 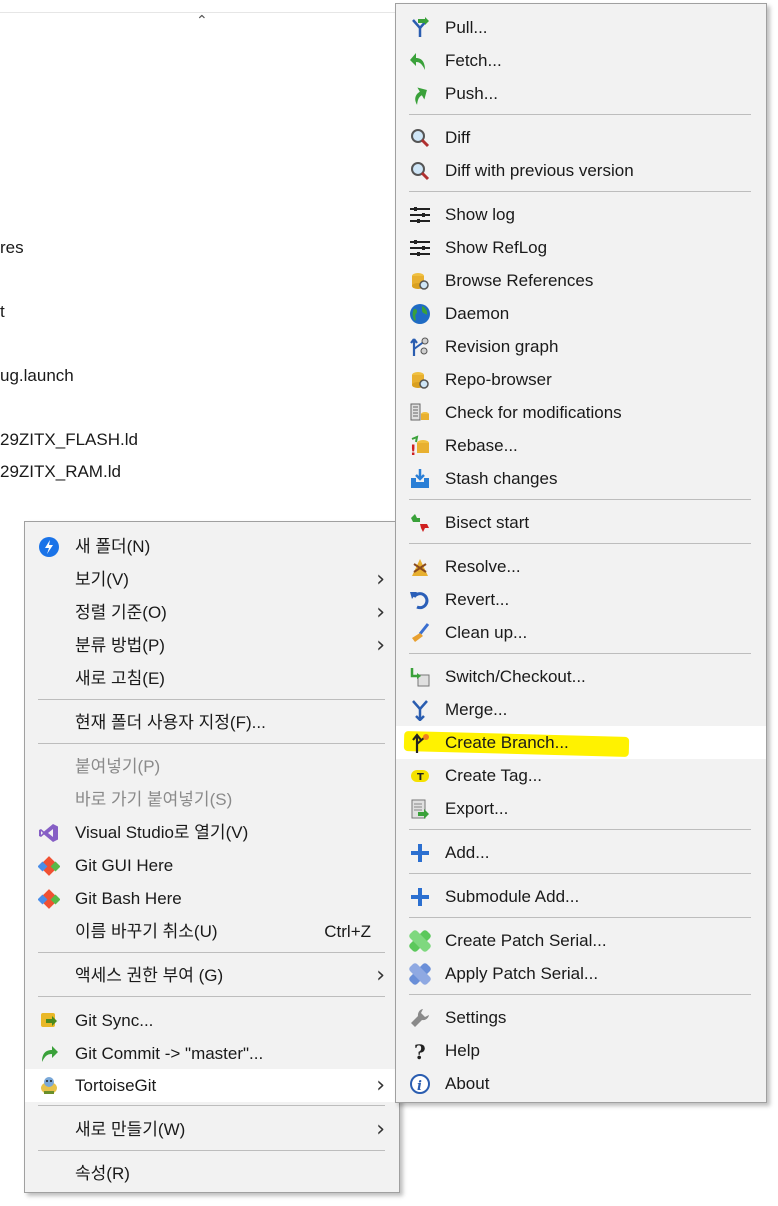 What do you see at coordinates (212, 678) in the screenshot?
I see `menu-item-refresh: 새로 고침(E)` at bounding box center [212, 678].